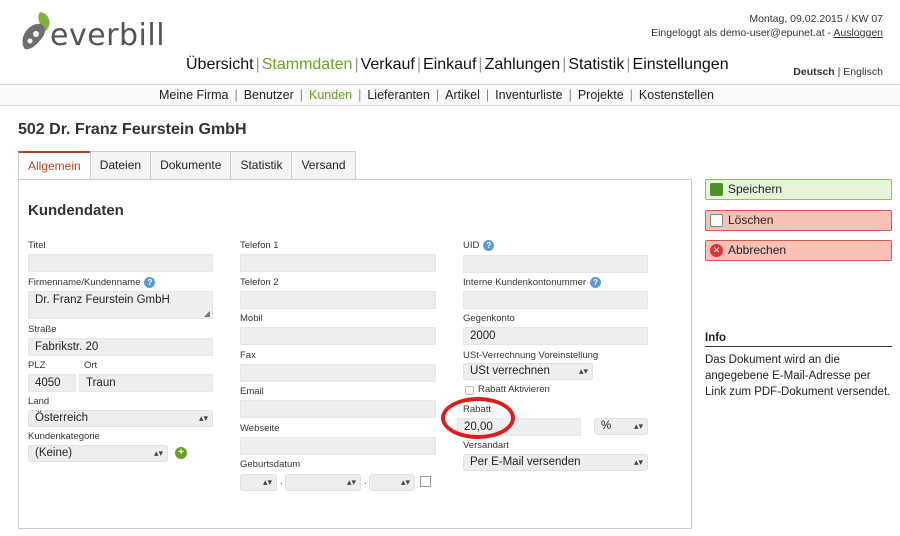  What do you see at coordinates (479, 245) in the screenshot?
I see `uid-label: UID?` at bounding box center [479, 245].